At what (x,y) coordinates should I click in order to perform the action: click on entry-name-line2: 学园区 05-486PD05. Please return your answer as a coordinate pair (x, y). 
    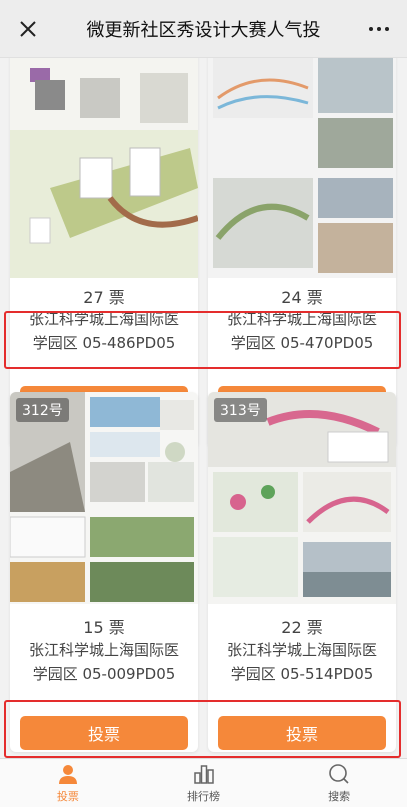
    Looking at the image, I should click on (104, 343).